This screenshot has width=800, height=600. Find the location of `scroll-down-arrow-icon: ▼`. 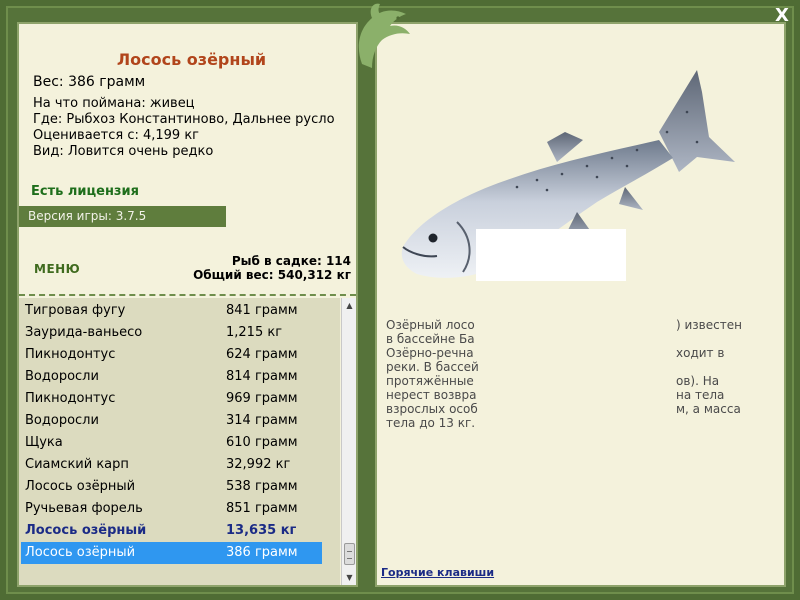

scroll-down-arrow-icon: ▼ is located at coordinates (349, 577).